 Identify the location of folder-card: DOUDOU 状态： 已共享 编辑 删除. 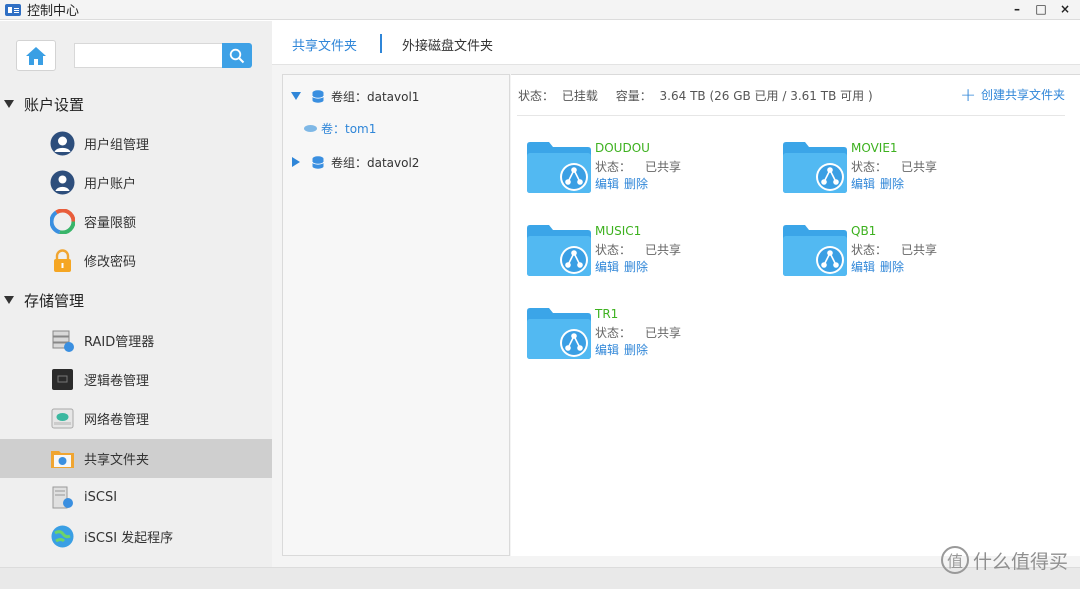
(647, 171).